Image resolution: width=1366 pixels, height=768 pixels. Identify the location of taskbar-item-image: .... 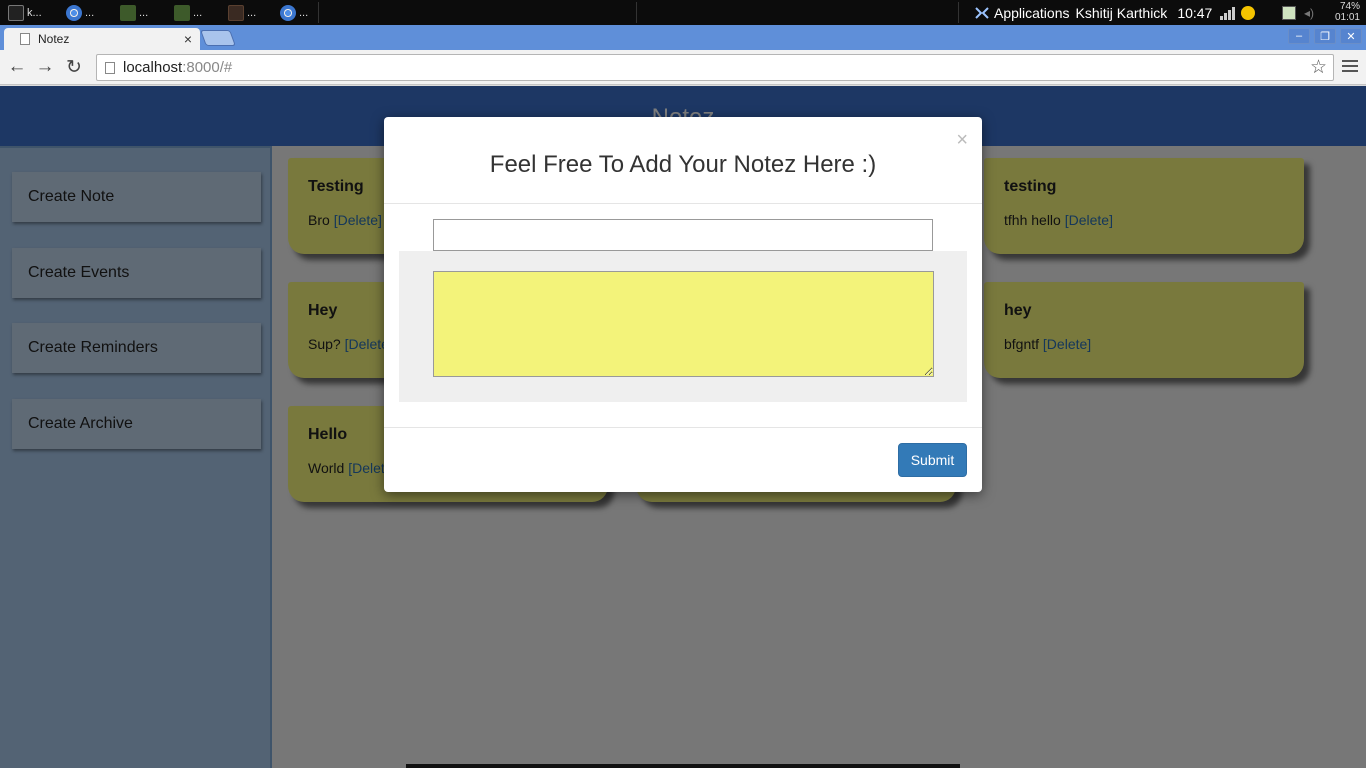
(242, 12).